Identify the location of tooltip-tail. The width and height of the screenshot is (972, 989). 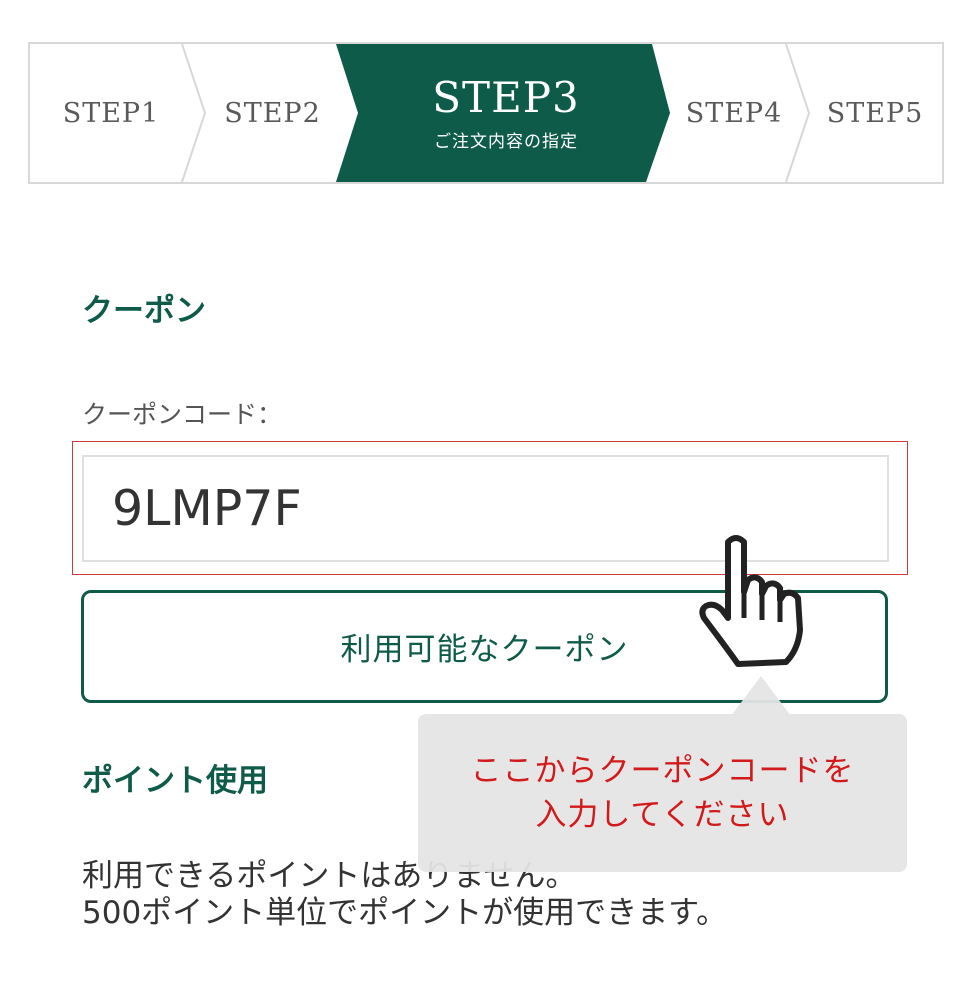
(761, 696).